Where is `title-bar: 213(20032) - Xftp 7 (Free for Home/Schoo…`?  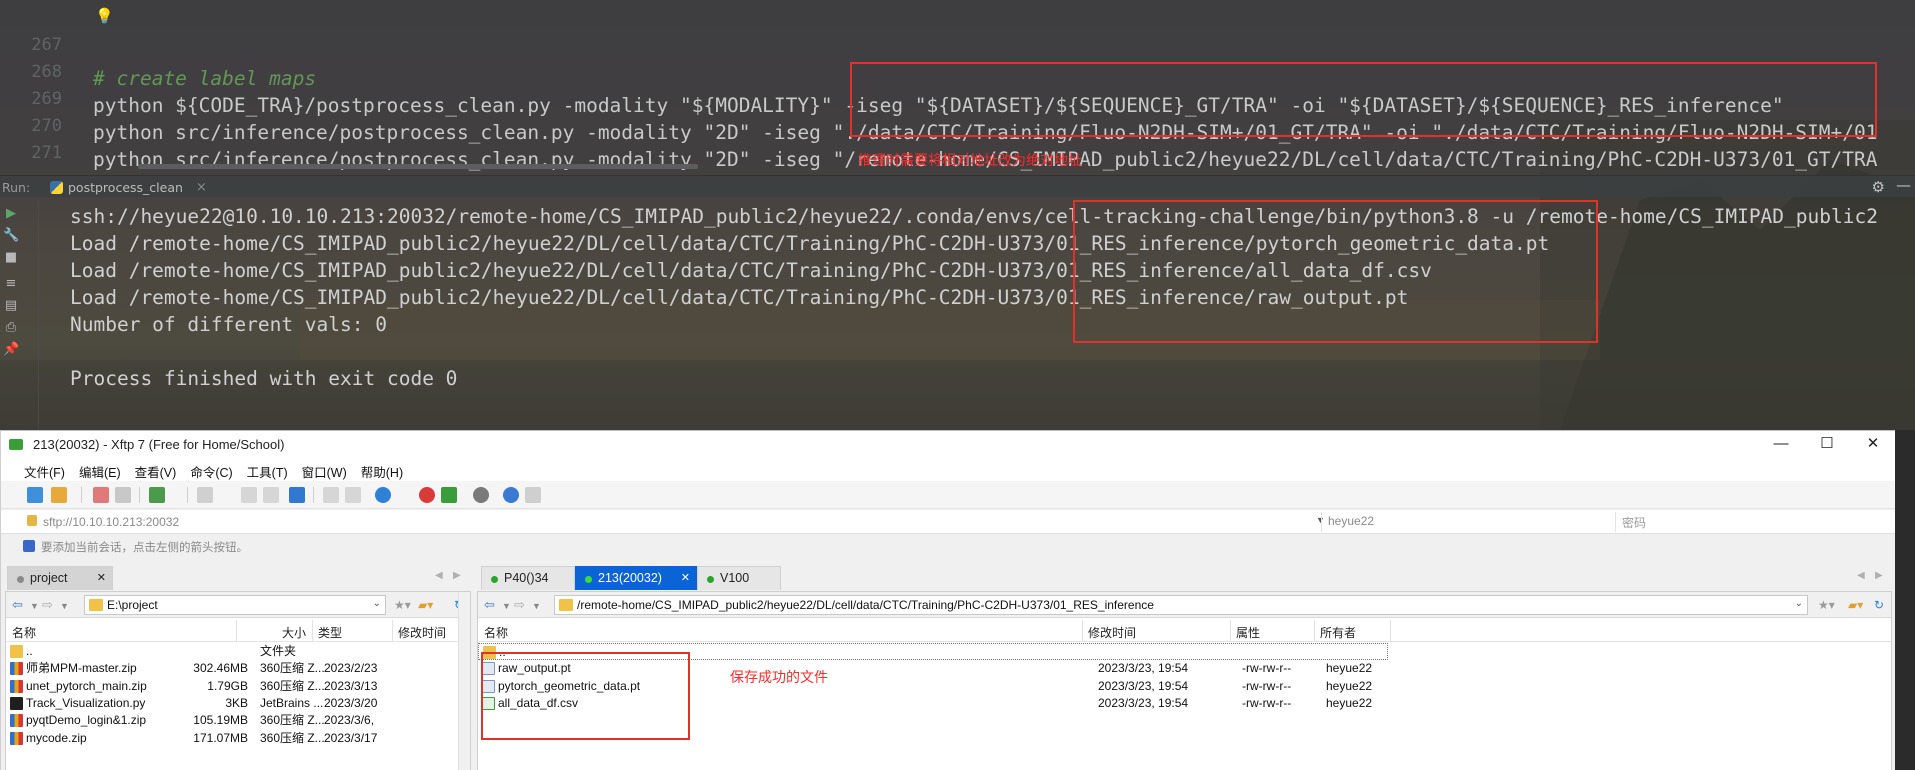 title-bar: 213(20032) - Xftp 7 (Free for Home/Schoo… is located at coordinates (948, 444).